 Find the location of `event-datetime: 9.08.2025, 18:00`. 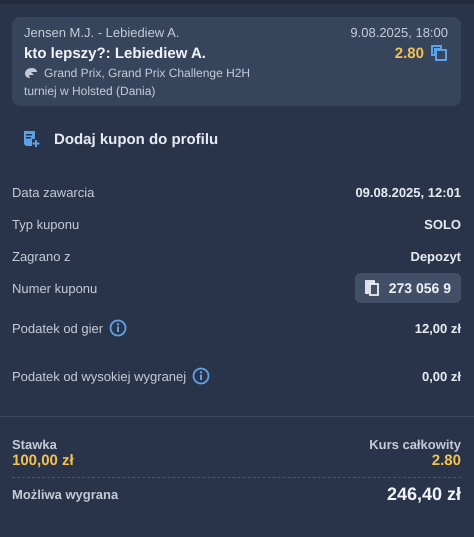

event-datetime: 9.08.2025, 18:00 is located at coordinates (399, 32).